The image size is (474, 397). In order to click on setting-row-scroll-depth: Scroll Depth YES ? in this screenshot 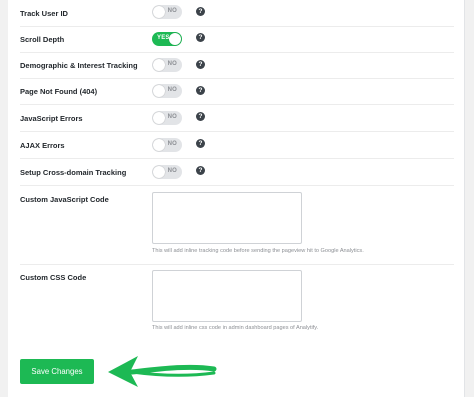, I will do `click(237, 39)`.